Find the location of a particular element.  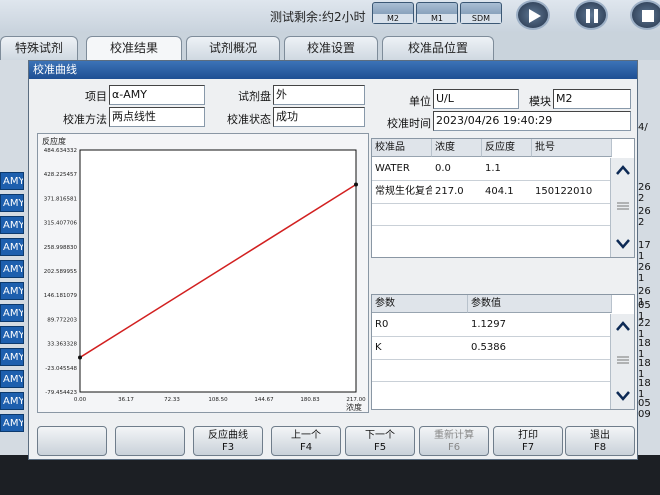

y-tick-label: 33.363328 is located at coordinates (62, 345).